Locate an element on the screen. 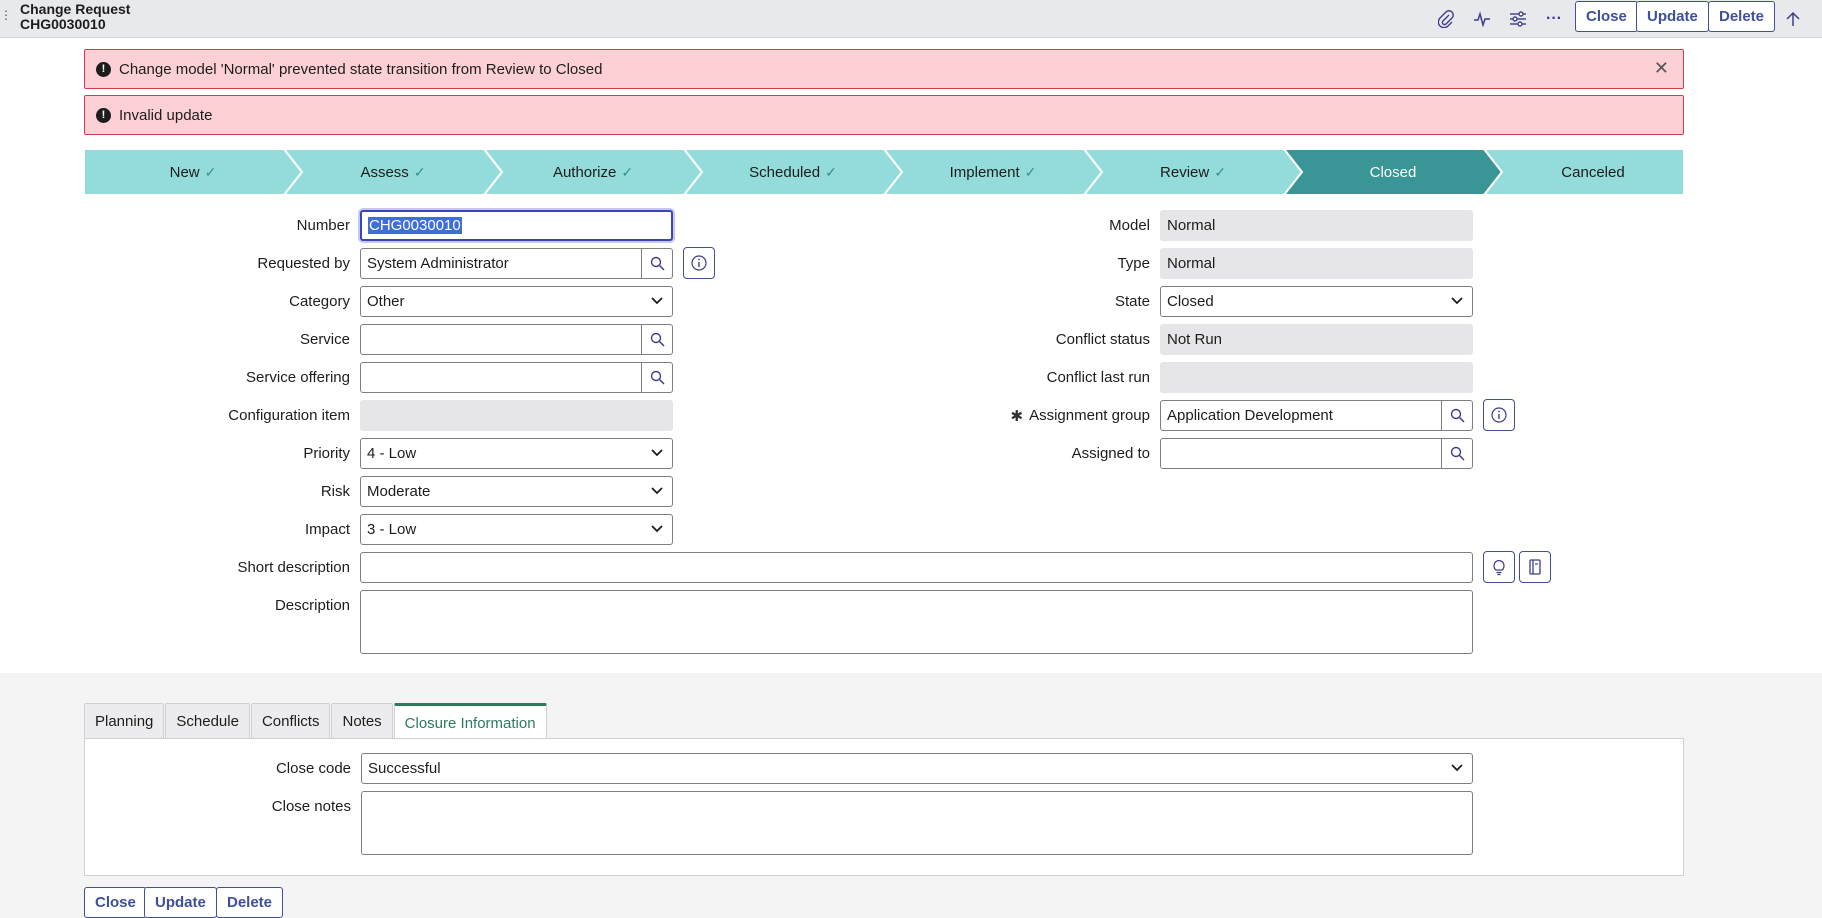 This screenshot has width=1822, height=918. risk-label: Risk is located at coordinates (335, 491).